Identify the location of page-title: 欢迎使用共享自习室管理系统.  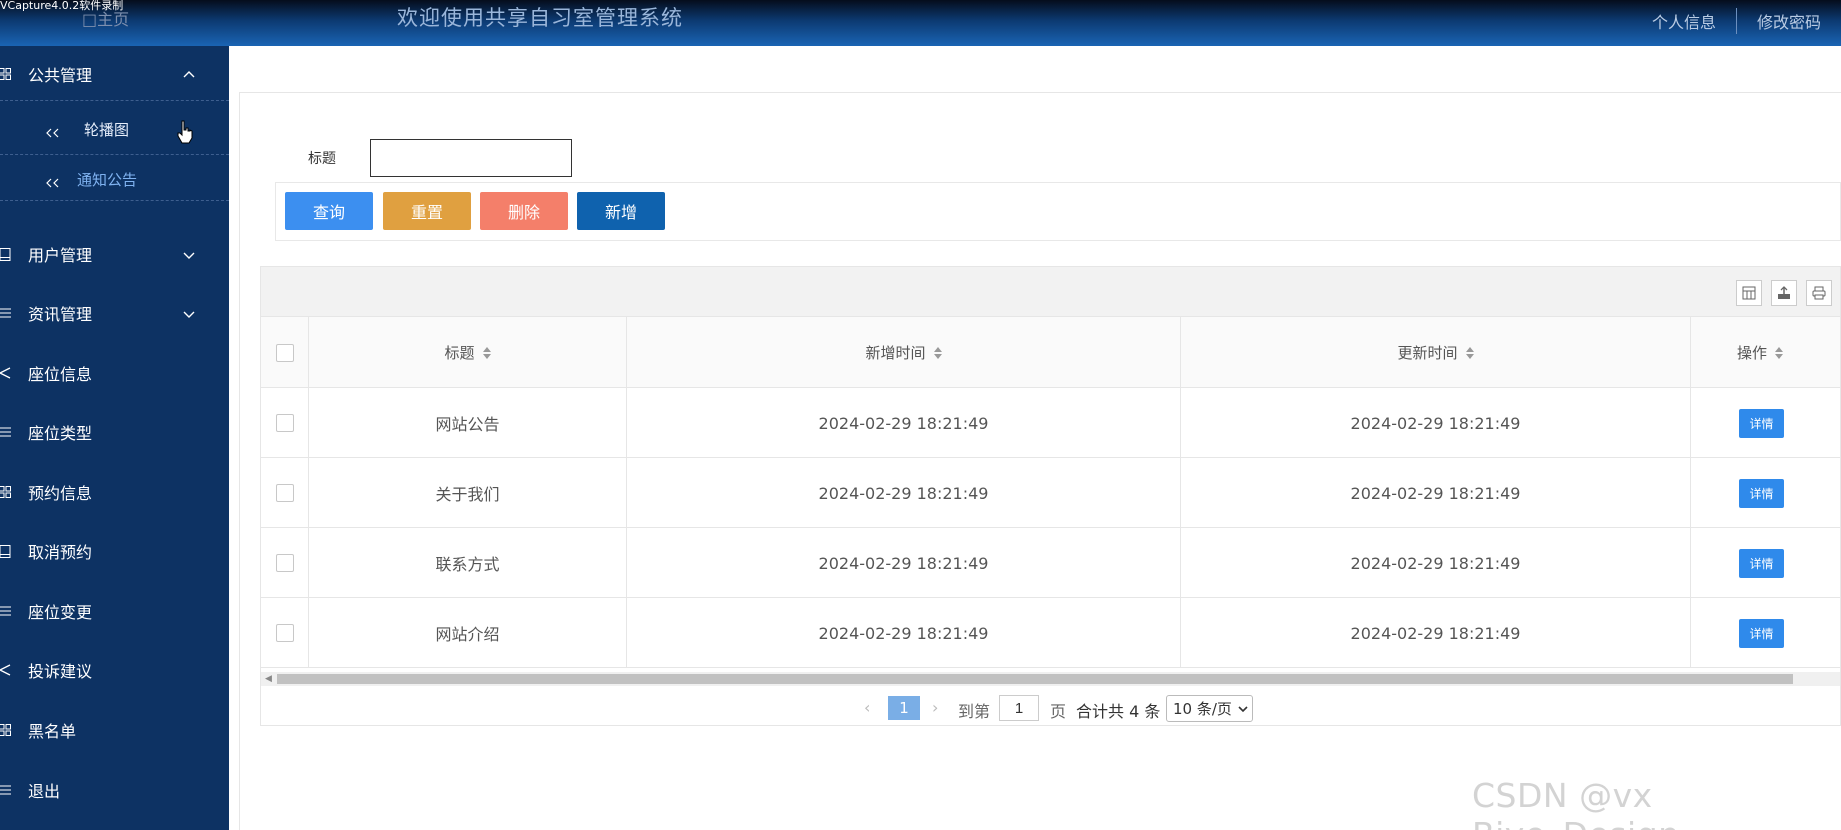
(540, 18).